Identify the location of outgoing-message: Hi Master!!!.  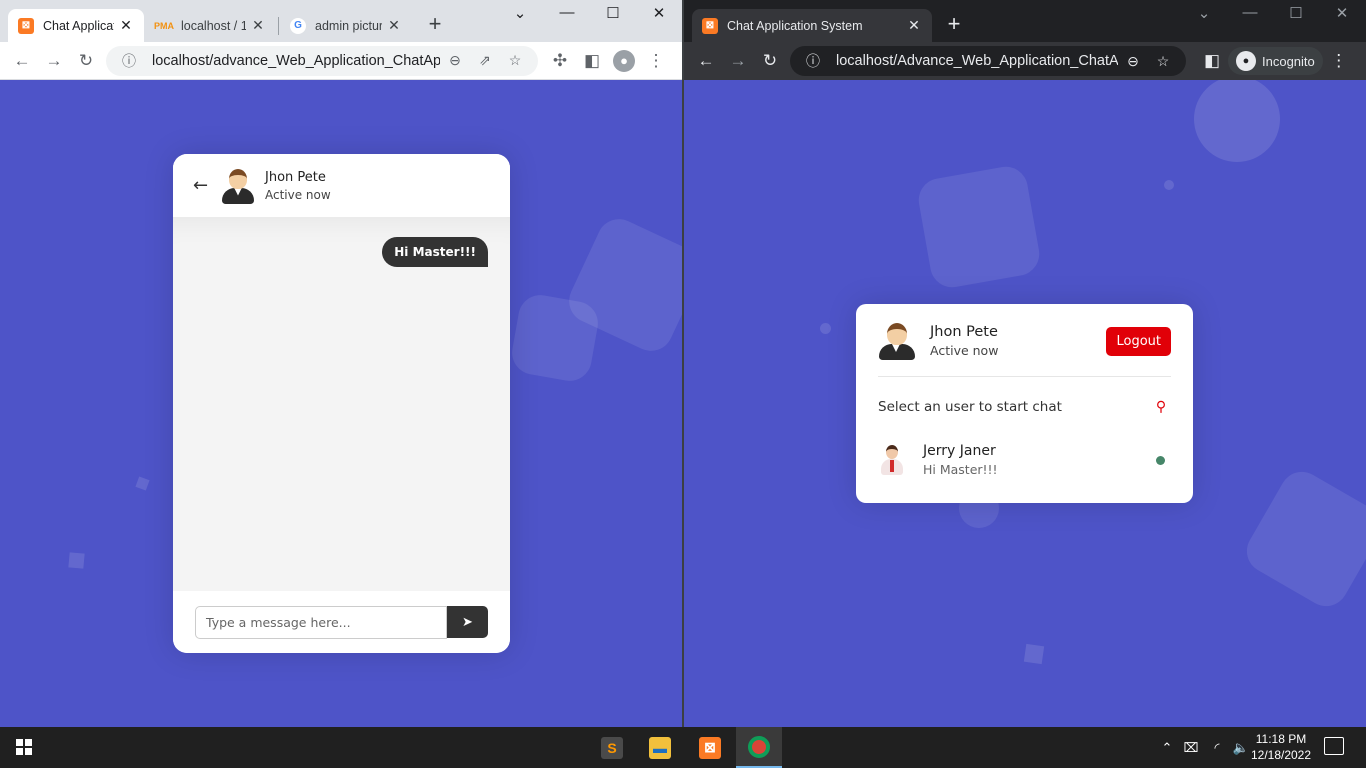
(435, 252).